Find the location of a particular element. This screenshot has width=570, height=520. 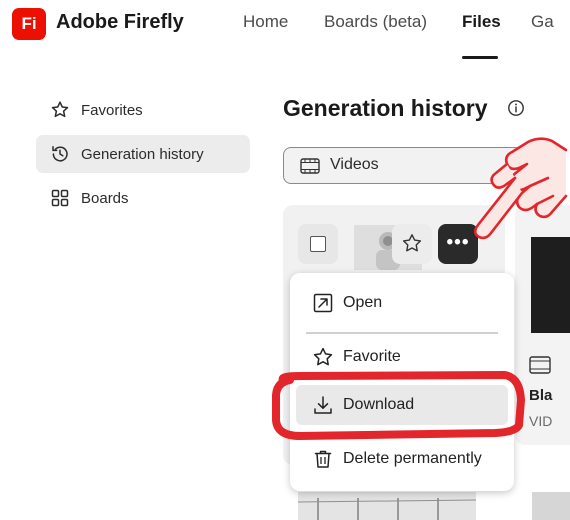

logo-text: Fi is located at coordinates (29, 23).